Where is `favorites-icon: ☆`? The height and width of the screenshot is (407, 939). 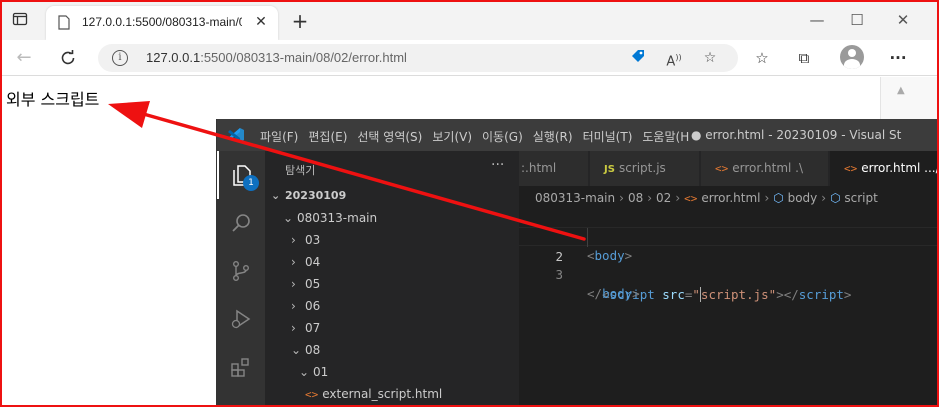
favorites-icon: ☆ is located at coordinates (762, 58).